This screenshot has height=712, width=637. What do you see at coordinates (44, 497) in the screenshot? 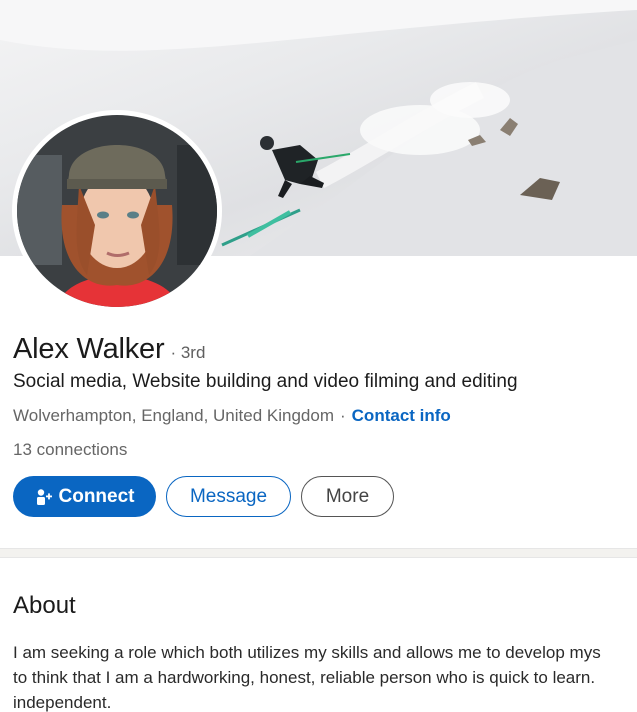
I see `person-add-icon` at bounding box center [44, 497].